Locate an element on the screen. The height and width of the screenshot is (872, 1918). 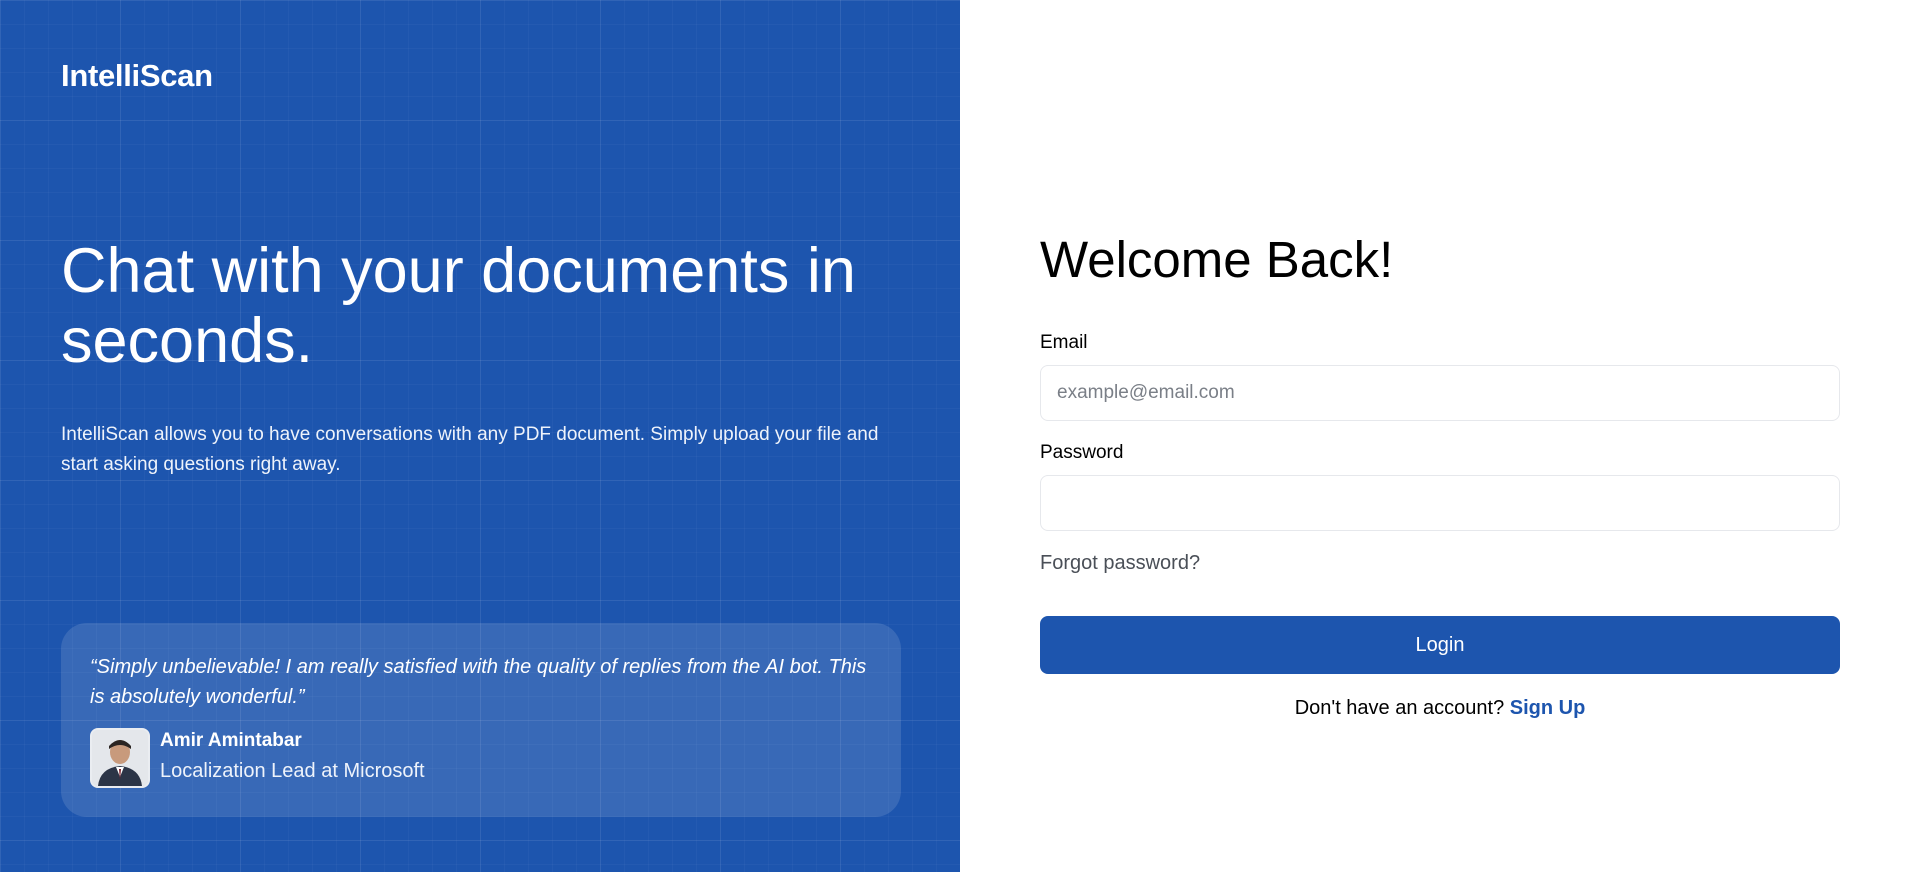
brand-logo-text: IntelliScan is located at coordinates (137, 76).